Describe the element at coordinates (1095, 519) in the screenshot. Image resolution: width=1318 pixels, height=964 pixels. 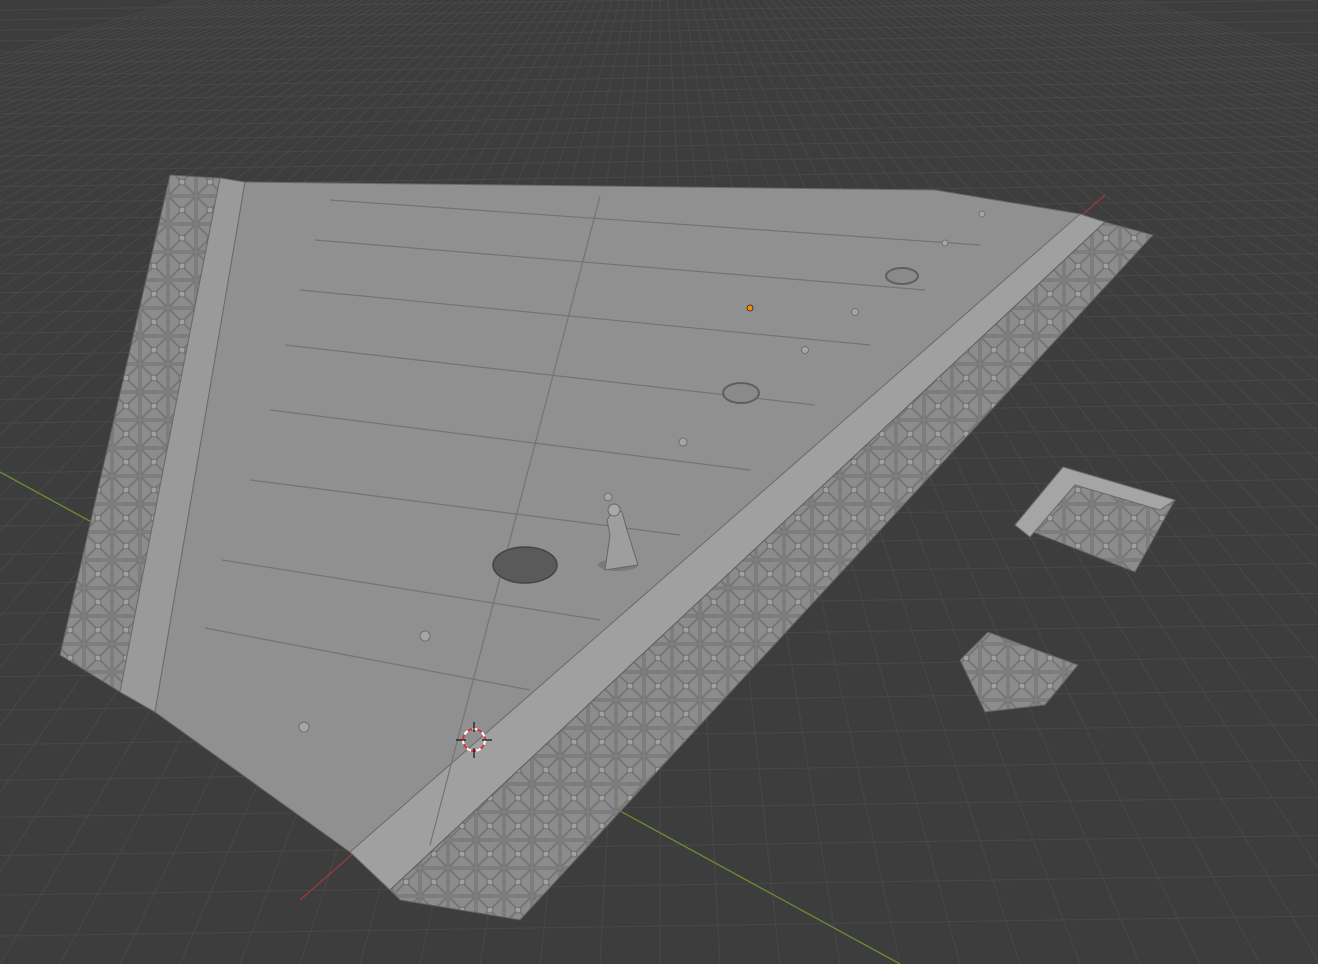
I see `corner-gutter-tile` at that location.